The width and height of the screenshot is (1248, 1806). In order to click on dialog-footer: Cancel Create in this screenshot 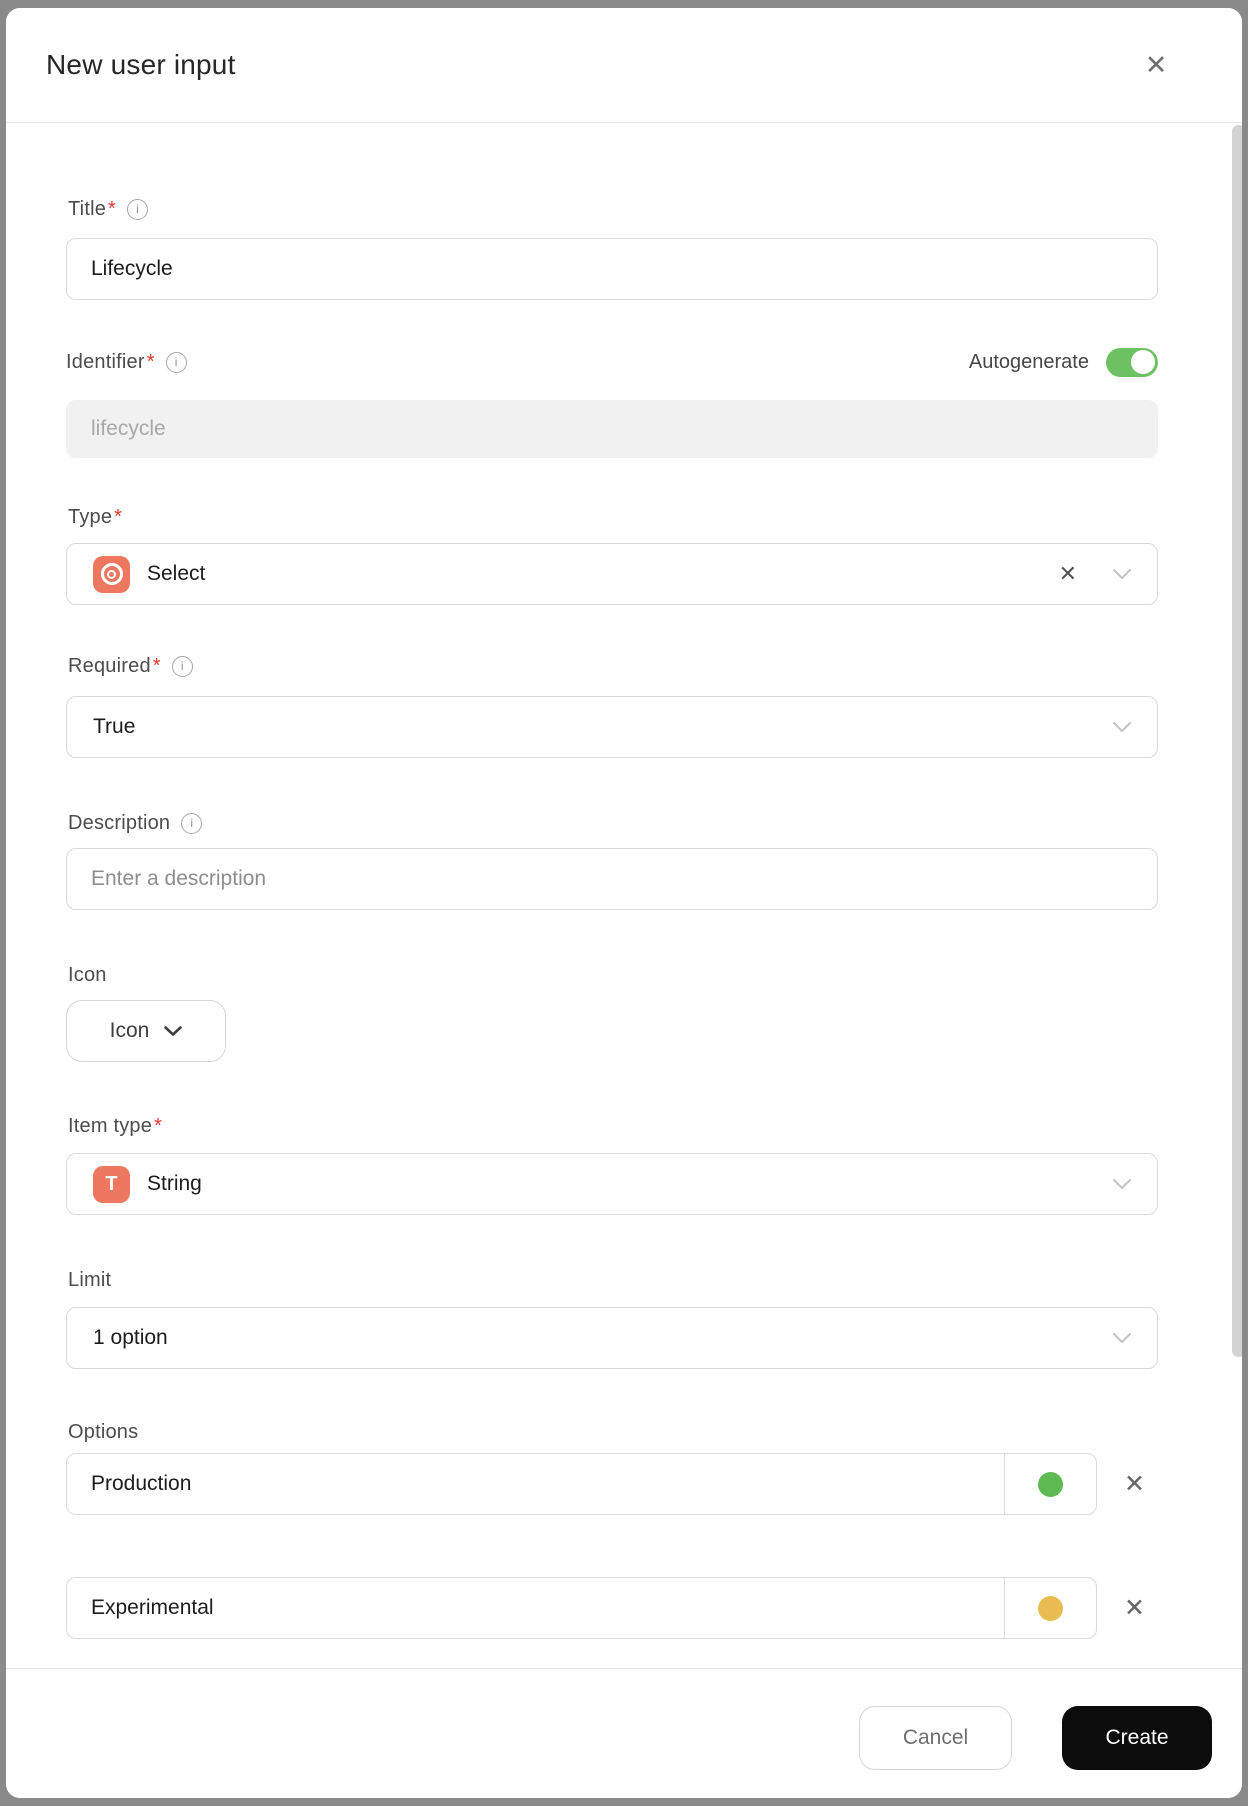, I will do `click(624, 1733)`.